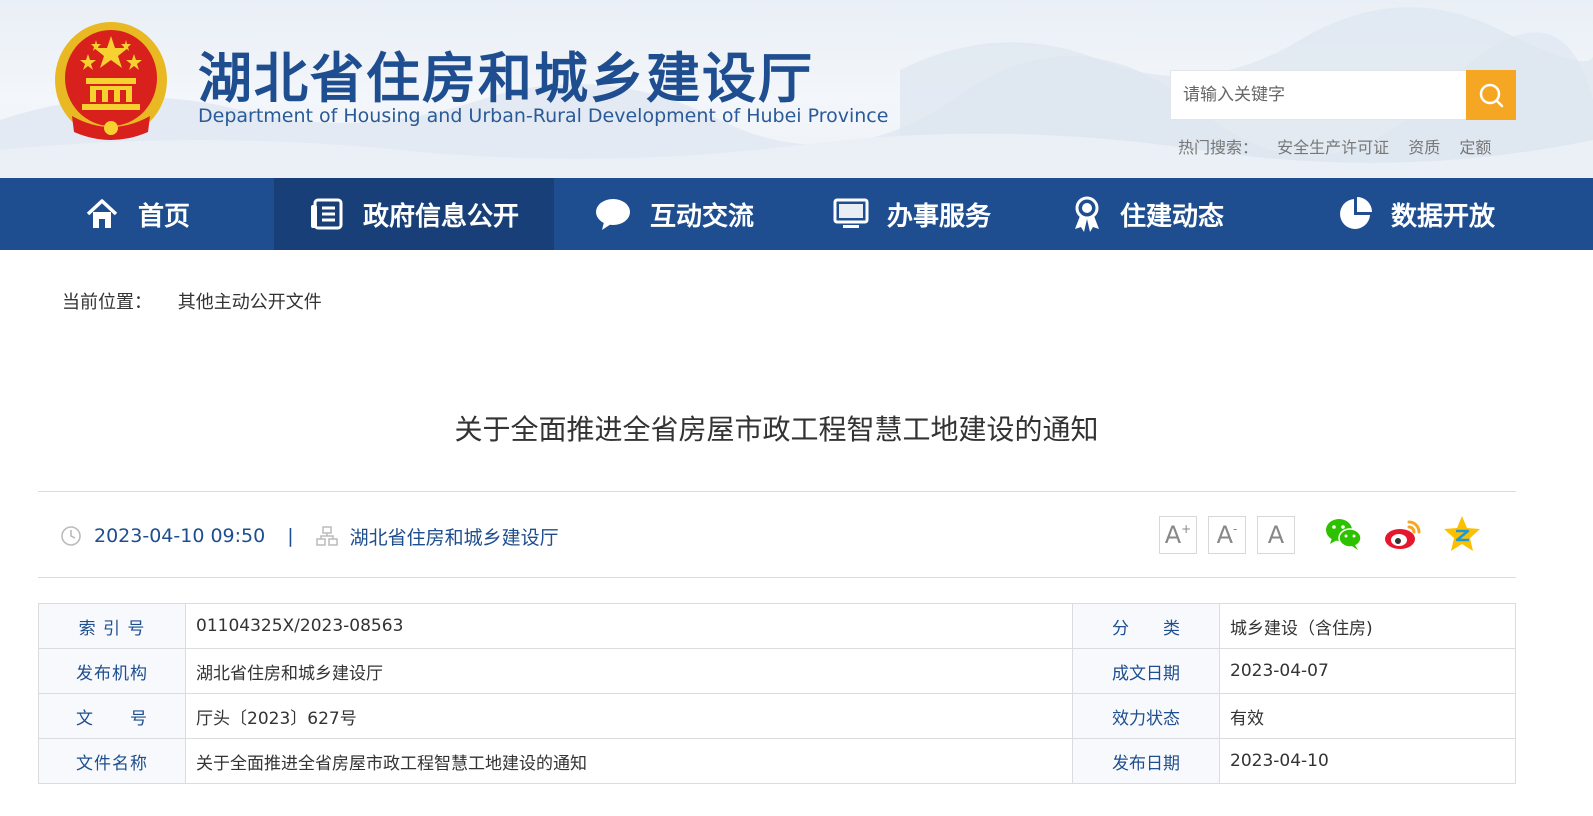  What do you see at coordinates (701, 216) in the screenshot?
I see `nav-item-label: 互动交流` at bounding box center [701, 216].